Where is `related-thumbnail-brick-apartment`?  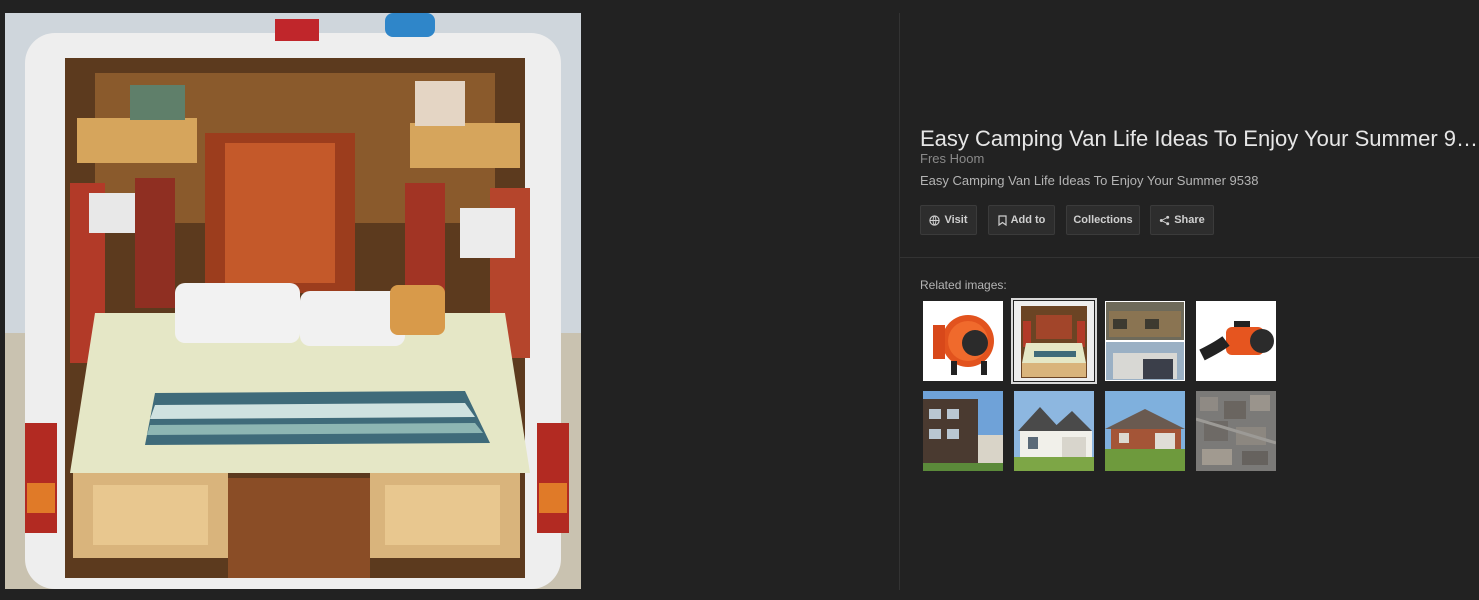 related-thumbnail-brick-apartment is located at coordinates (963, 431).